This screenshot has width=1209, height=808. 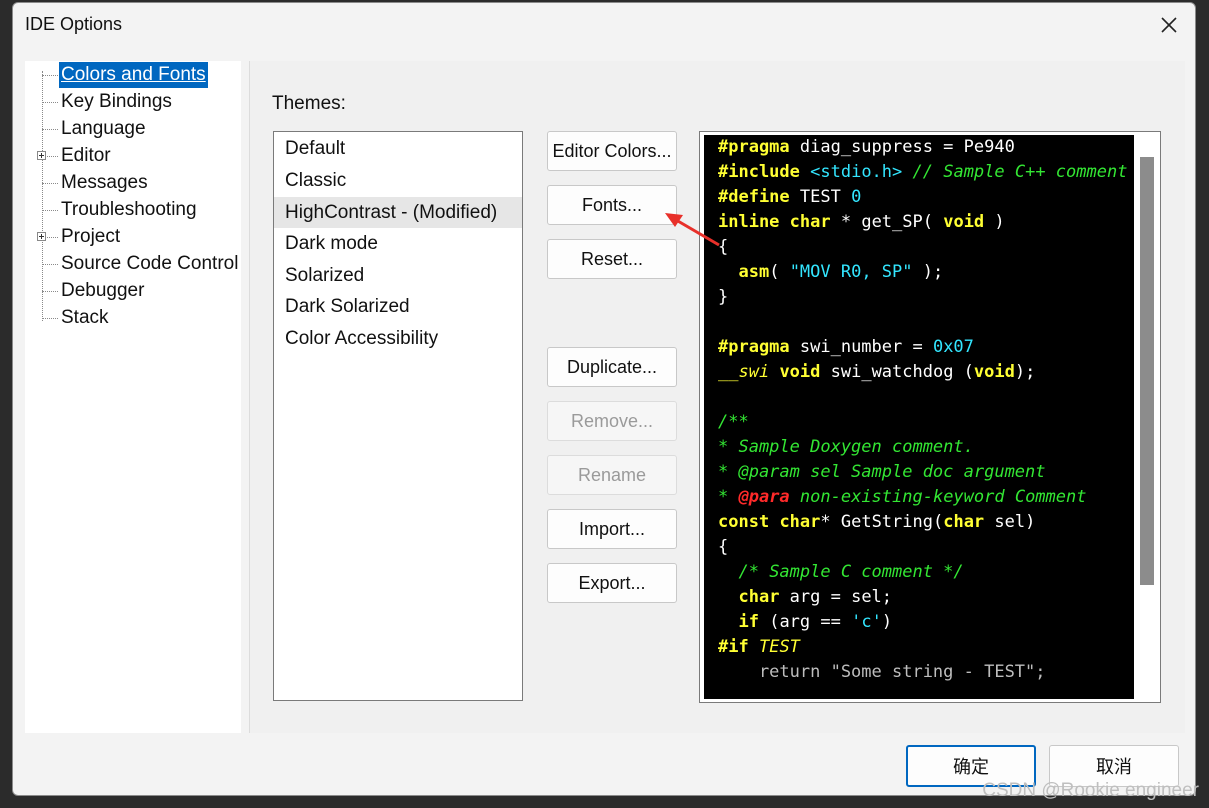 What do you see at coordinates (923, 172) in the screenshot?
I see `code-line: #include <stdio.h> // Sample C++ comment` at bounding box center [923, 172].